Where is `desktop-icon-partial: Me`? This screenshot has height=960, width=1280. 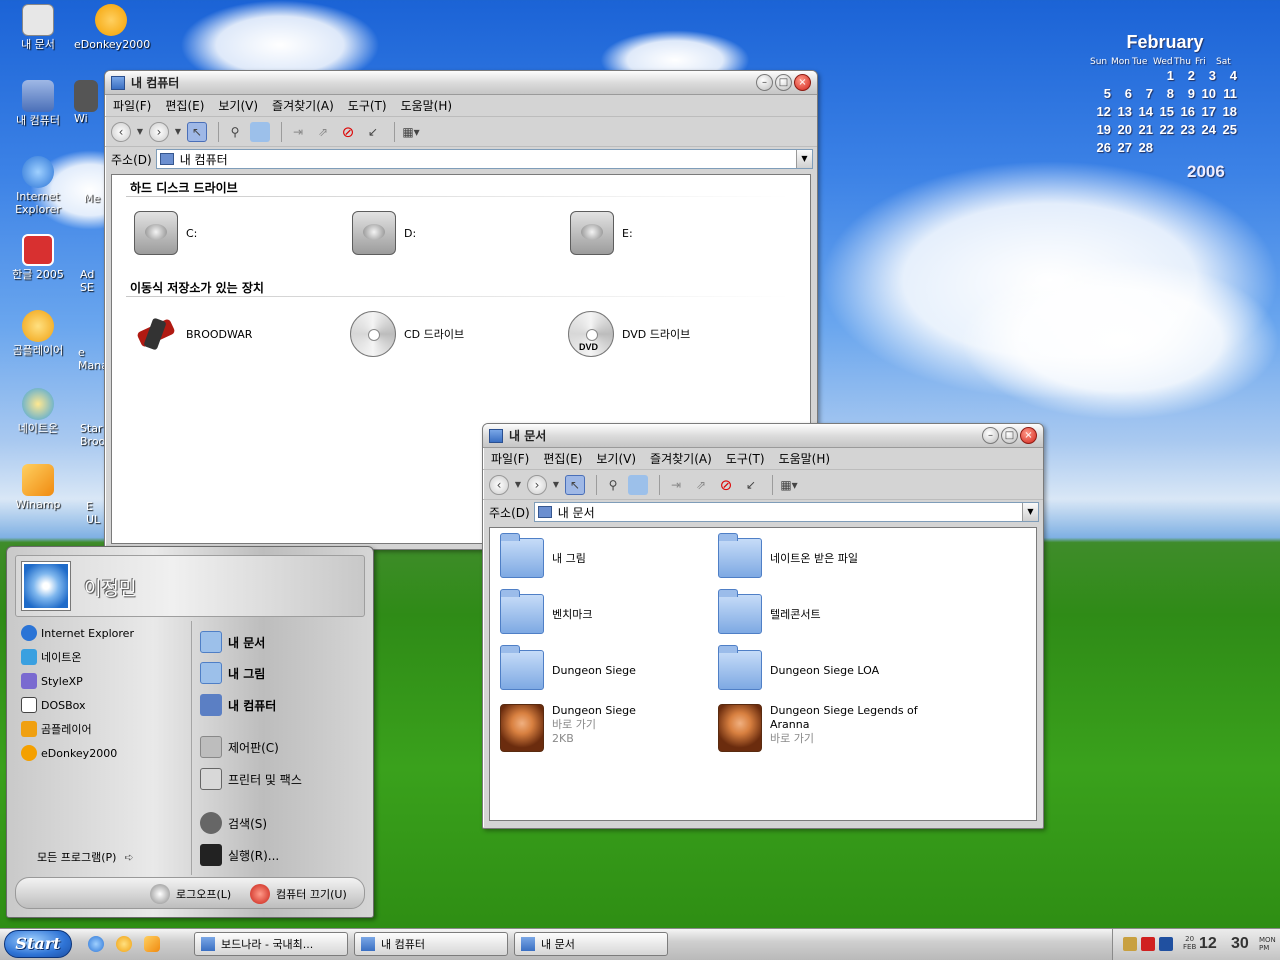
desktop-icon-partial: Me is located at coordinates (95, 198).